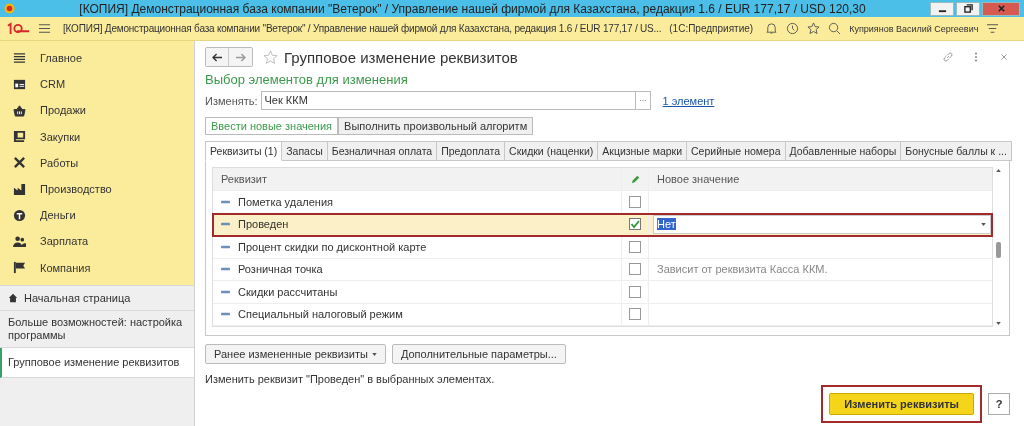 The image size is (1024, 426). I want to click on pencil-icon, so click(635, 179).